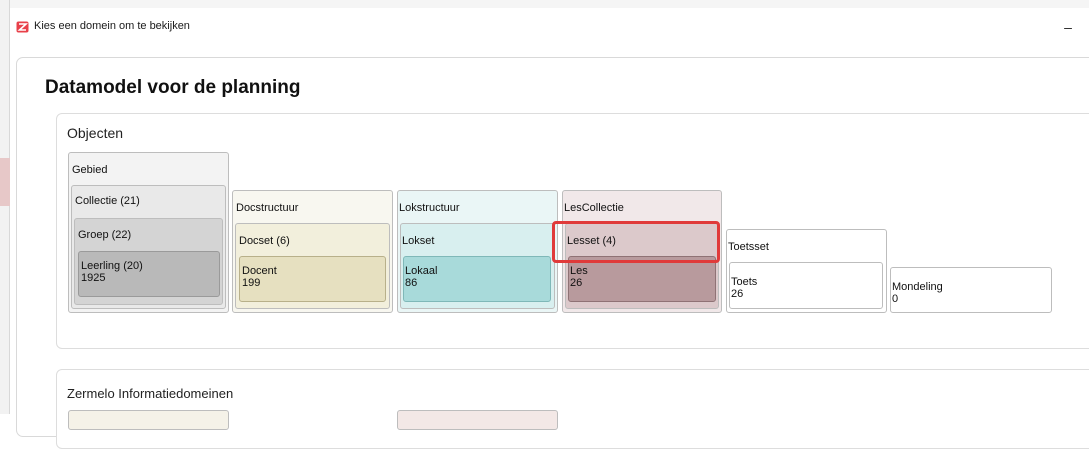 This screenshot has width=1089, height=449. What do you see at coordinates (150, 393) in the screenshot?
I see `domains-title: Zermelo Informatiedomeinen` at bounding box center [150, 393].